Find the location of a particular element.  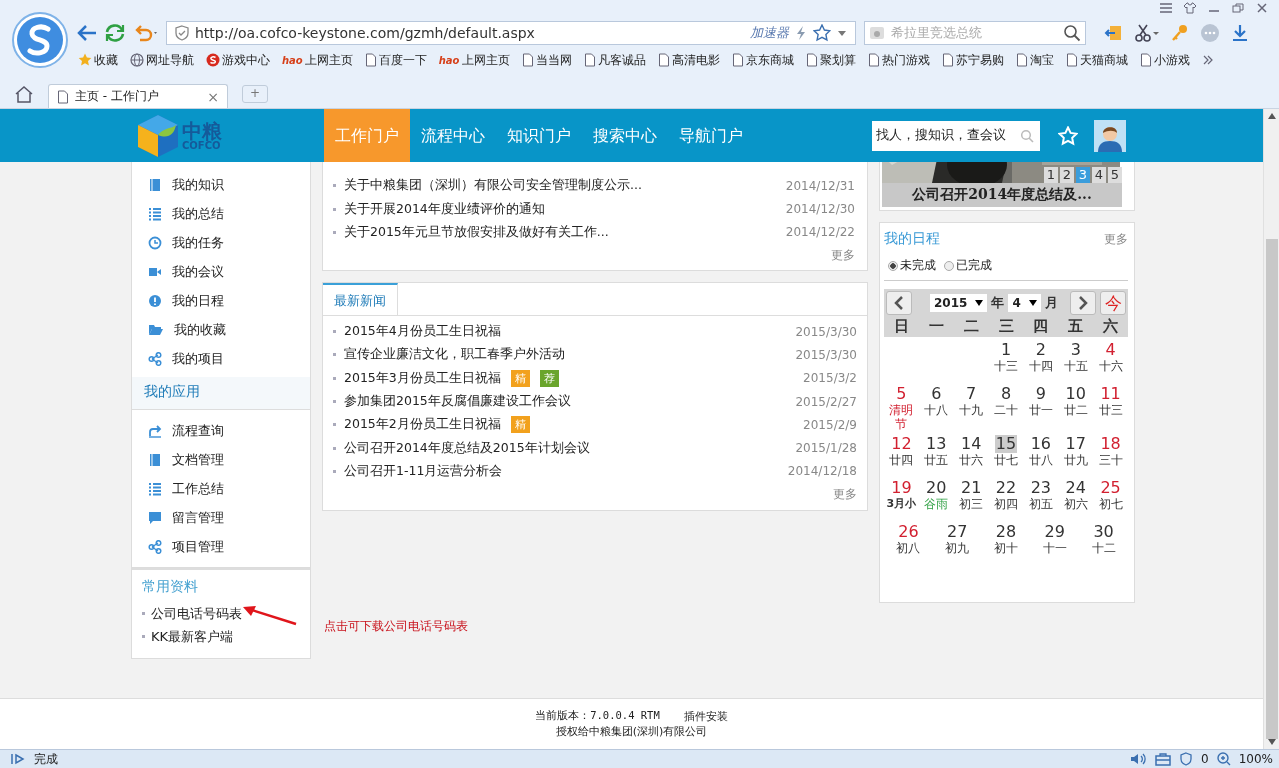

sidebar-item: 留言管理 is located at coordinates (221, 517).